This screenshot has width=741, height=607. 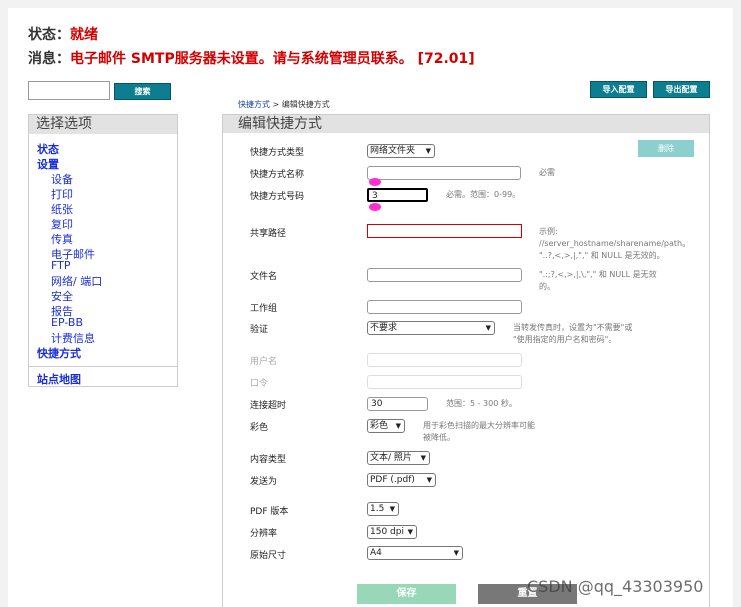 What do you see at coordinates (598, 280) in the screenshot?
I see `filename-hint: ".:;?,<,>,|,\,"," 和 NULL 是无效 的。` at bounding box center [598, 280].